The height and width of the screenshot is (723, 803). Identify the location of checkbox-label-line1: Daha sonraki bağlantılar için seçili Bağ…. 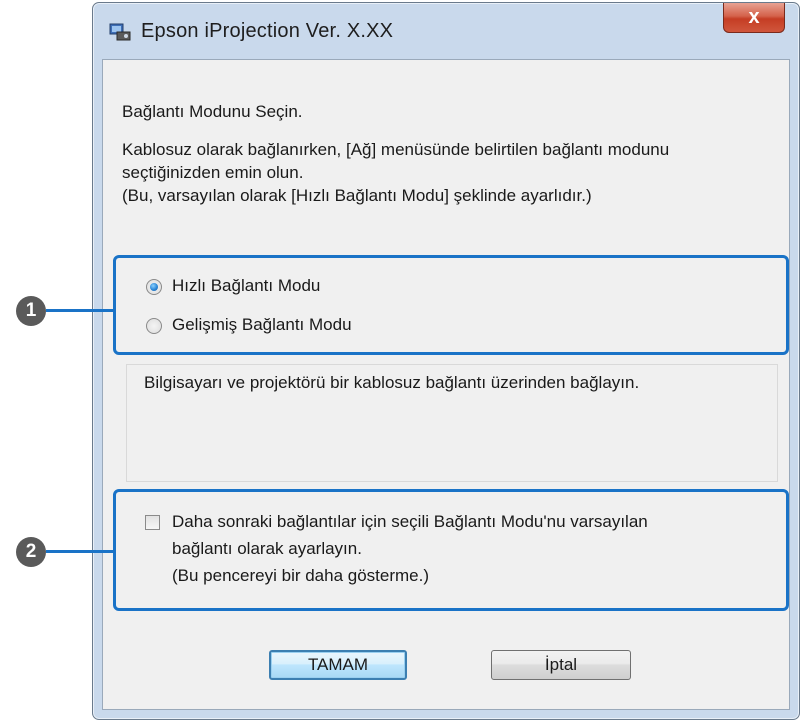
(410, 522).